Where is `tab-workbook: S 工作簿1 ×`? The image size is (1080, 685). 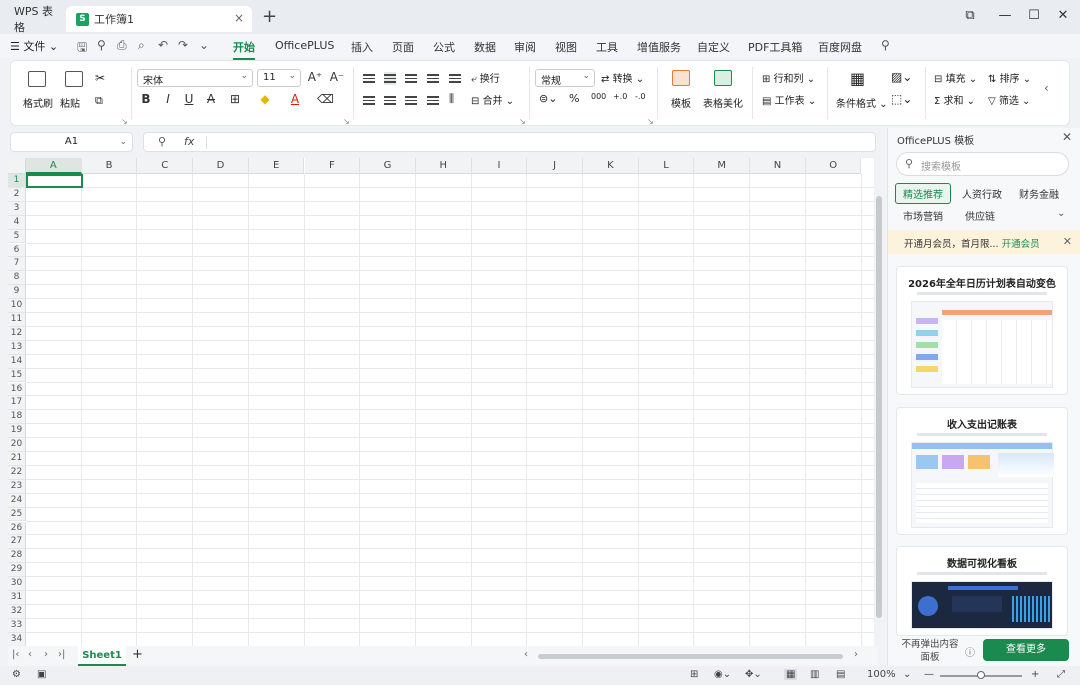
tab-workbook: S 工作簿1 × is located at coordinates (159, 19).